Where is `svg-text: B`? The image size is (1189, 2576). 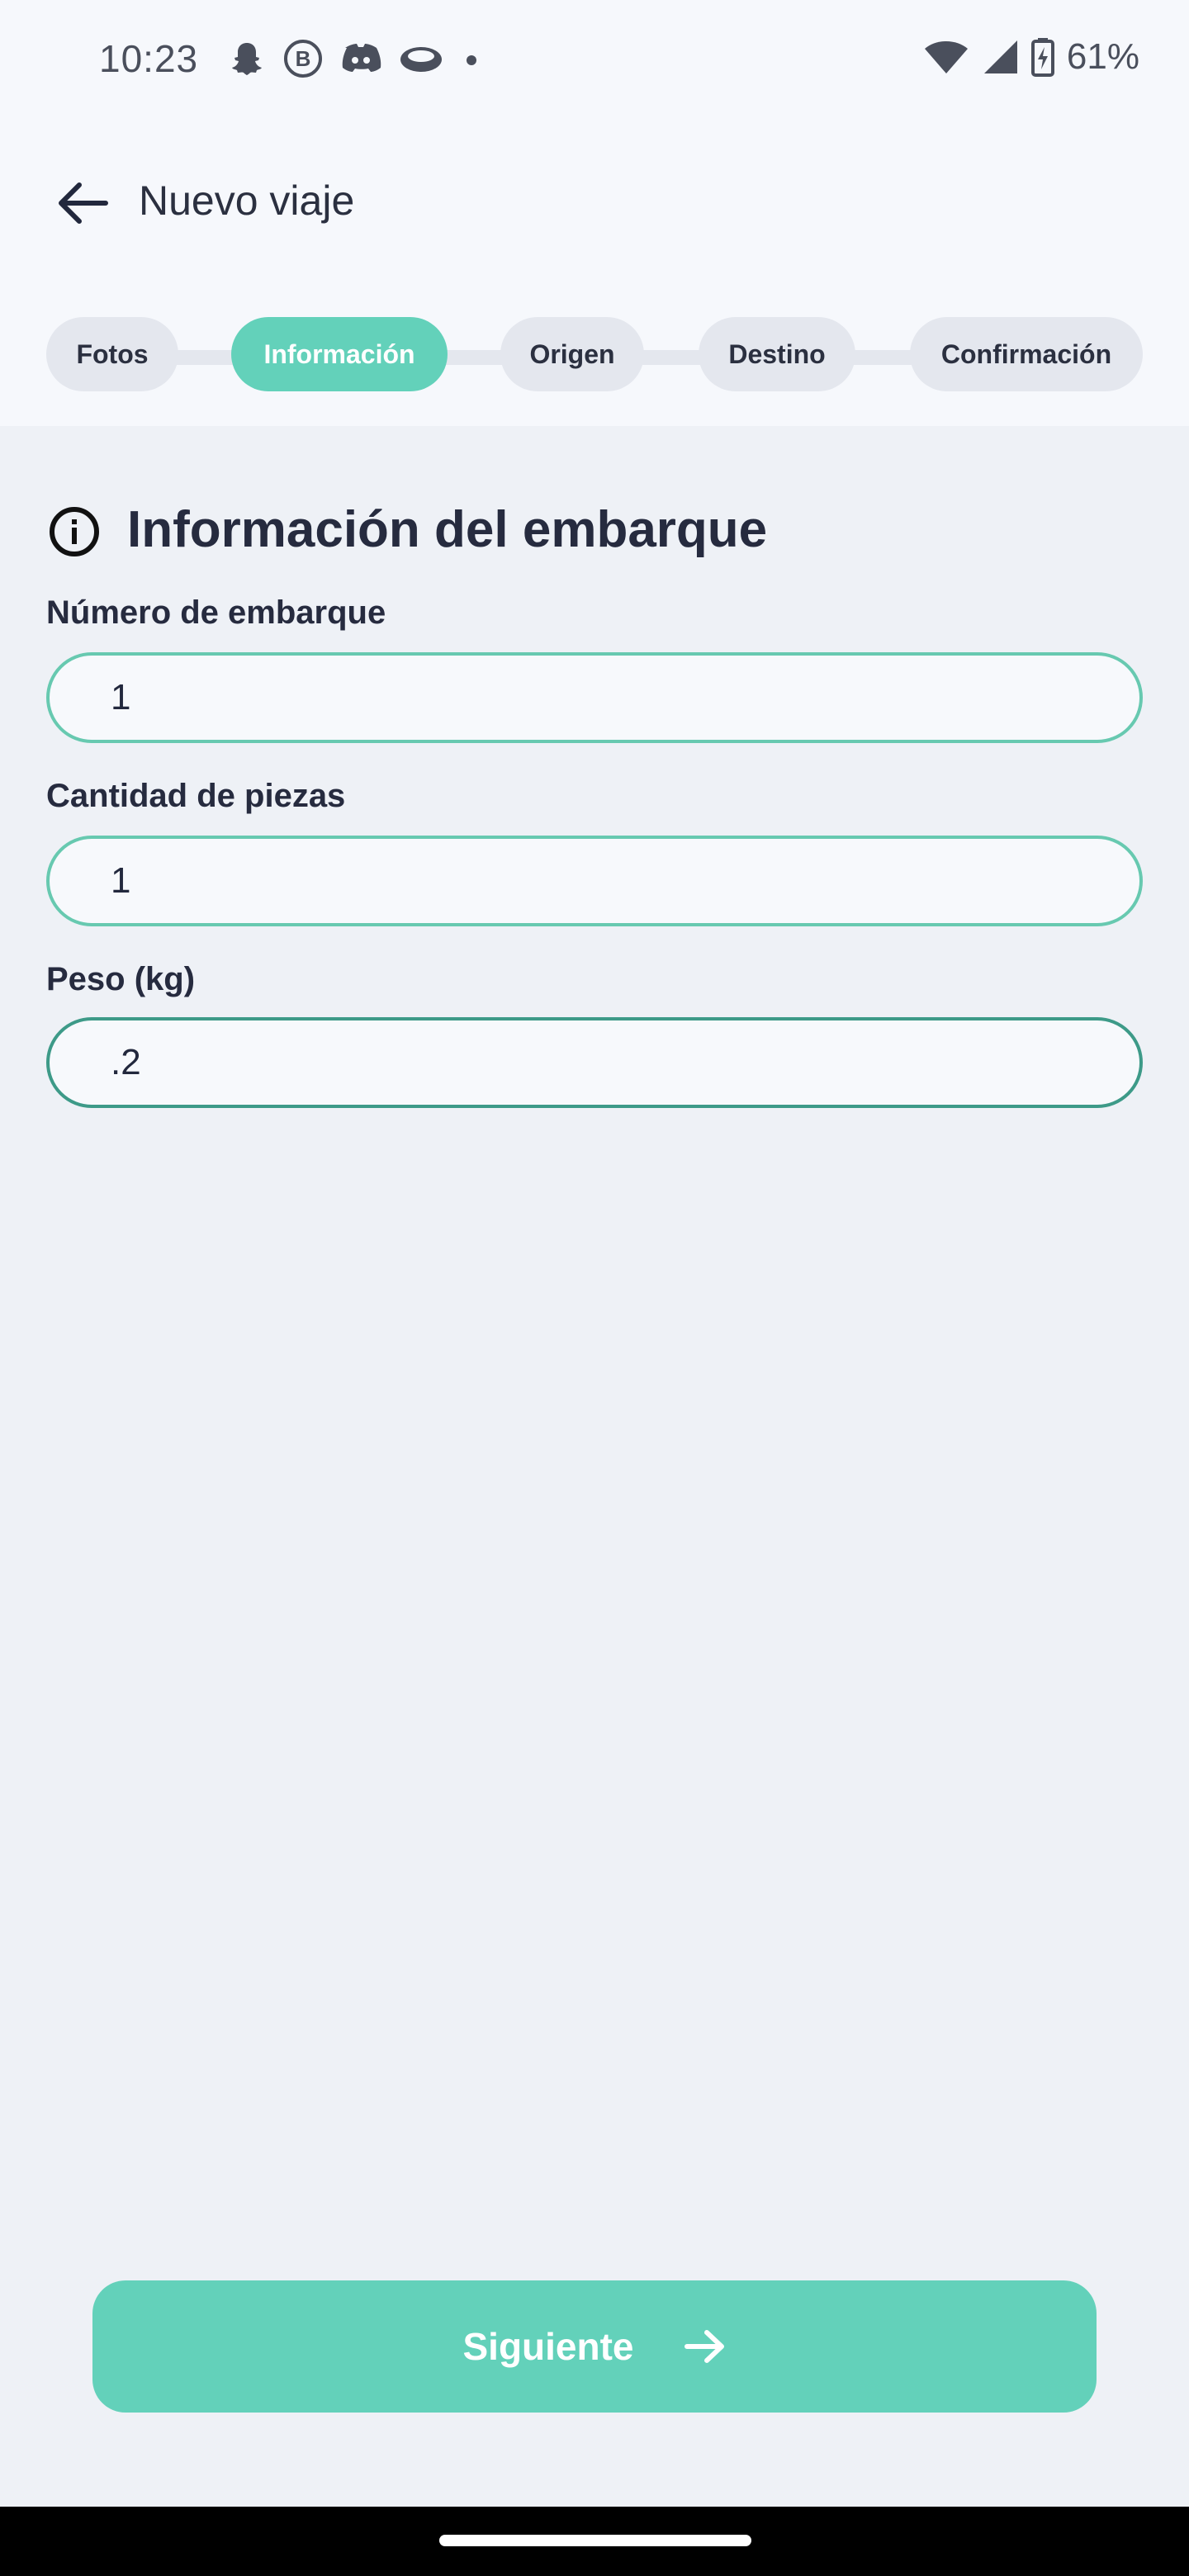
svg-text: B is located at coordinates (303, 58).